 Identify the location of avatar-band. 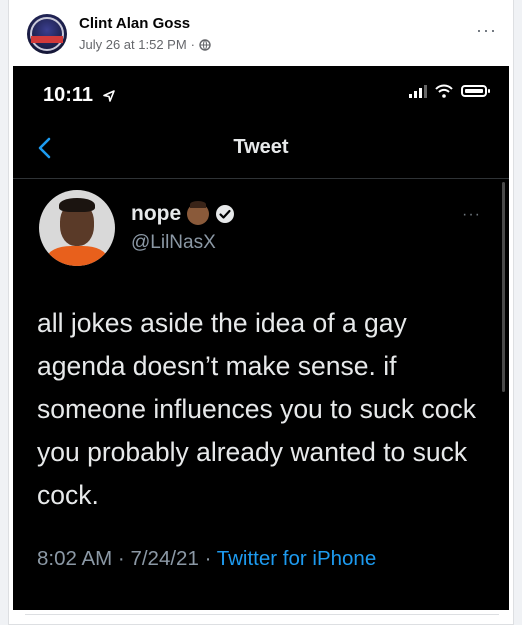
(47, 39).